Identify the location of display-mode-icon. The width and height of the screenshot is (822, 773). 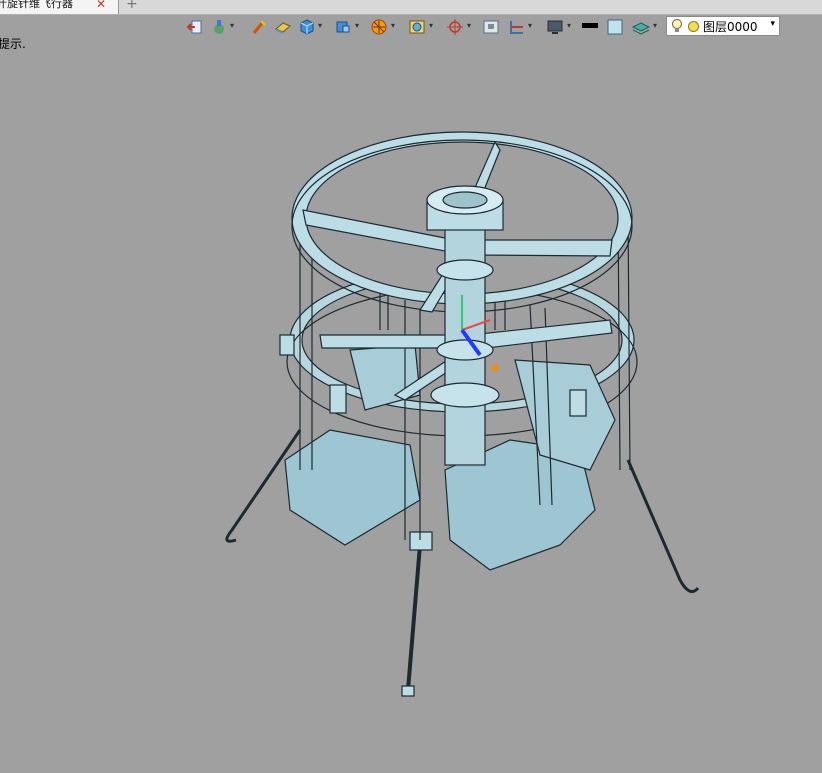
(417, 27).